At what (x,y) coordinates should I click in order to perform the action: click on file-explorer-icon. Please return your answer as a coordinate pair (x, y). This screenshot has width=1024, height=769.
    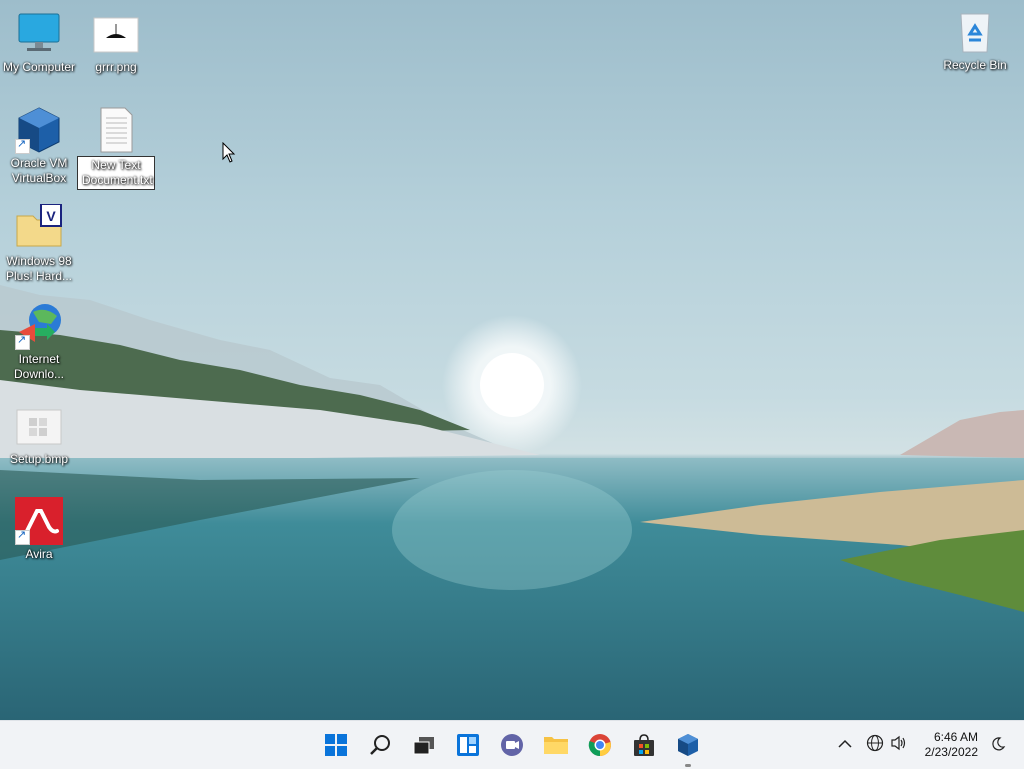
    Looking at the image, I should click on (556, 745).